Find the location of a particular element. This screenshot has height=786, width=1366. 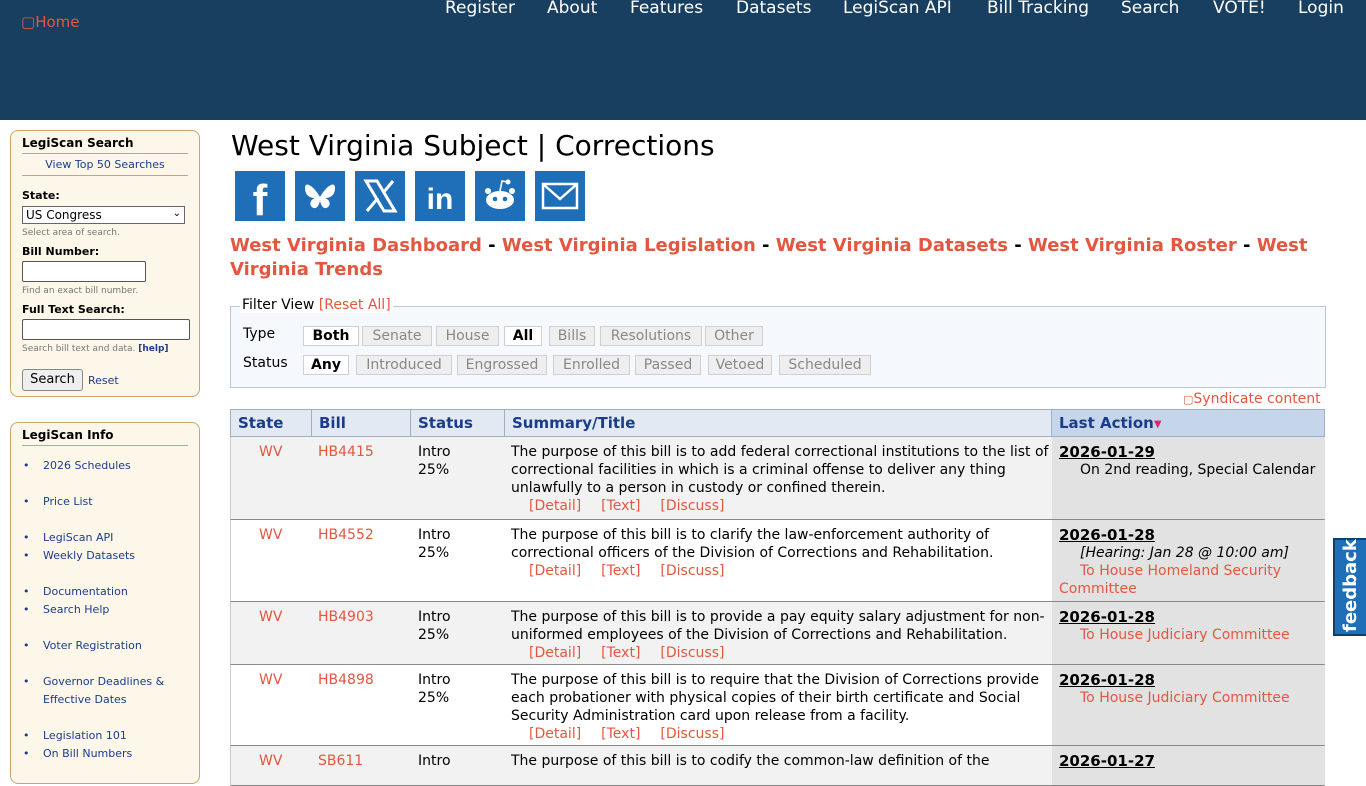

type-filter-other: Other is located at coordinates (734, 336).